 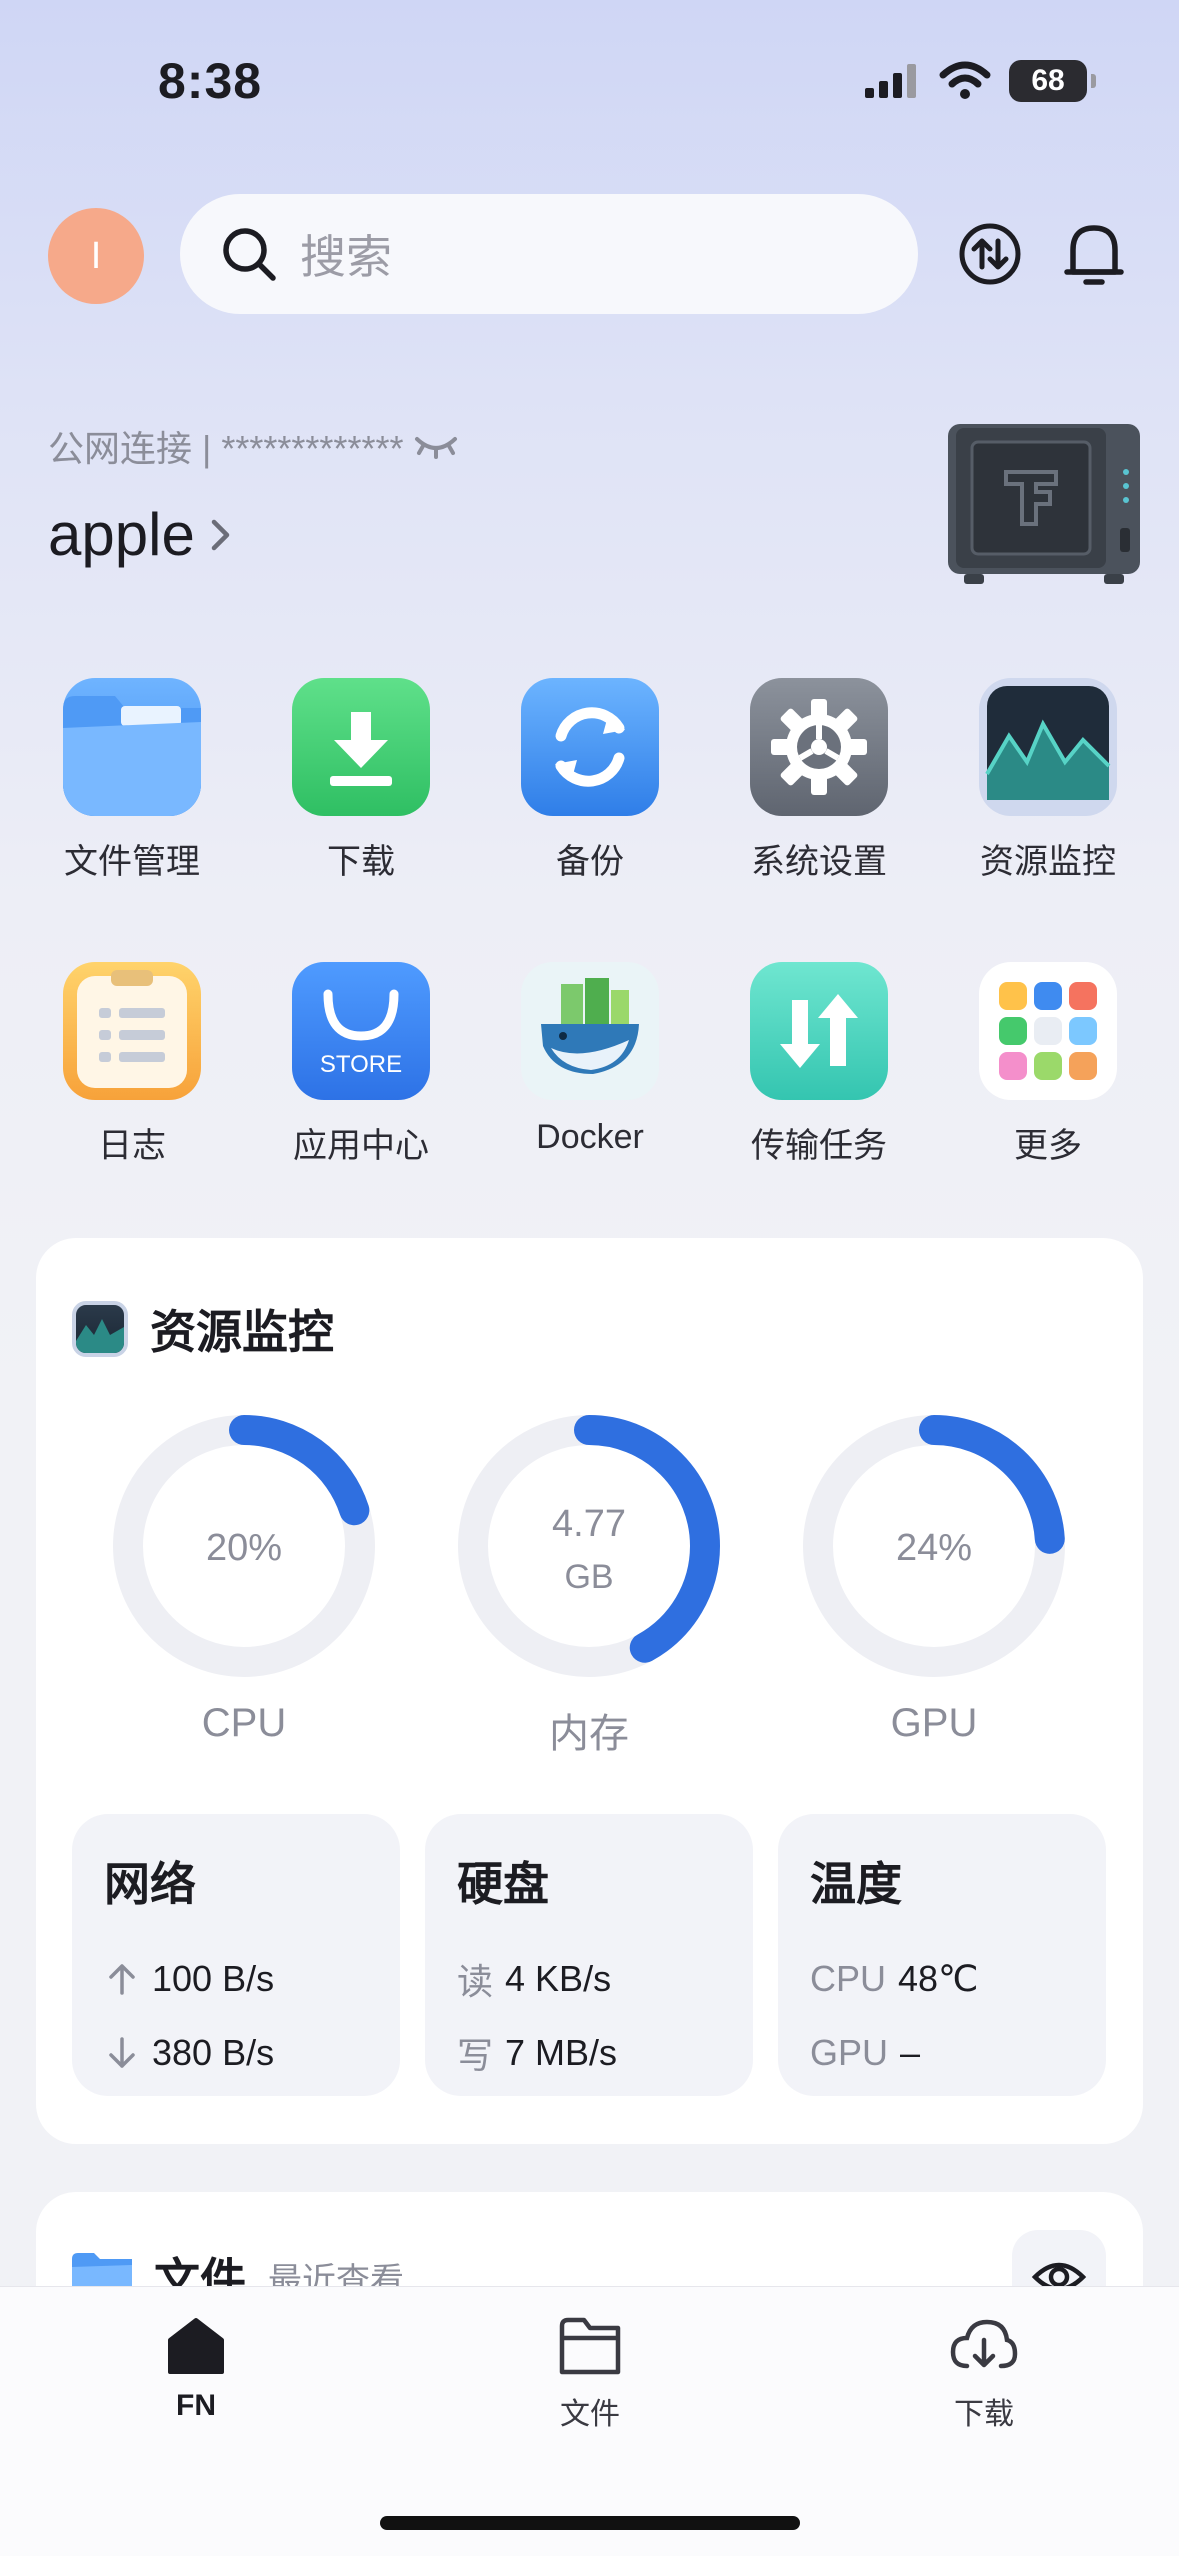 What do you see at coordinates (213, 2052) in the screenshot?
I see `download-rate: 380 B/s` at bounding box center [213, 2052].